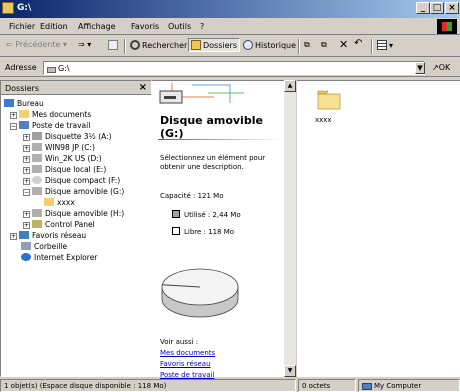  I want to click on undo-icon: ↶, so click(358, 43).